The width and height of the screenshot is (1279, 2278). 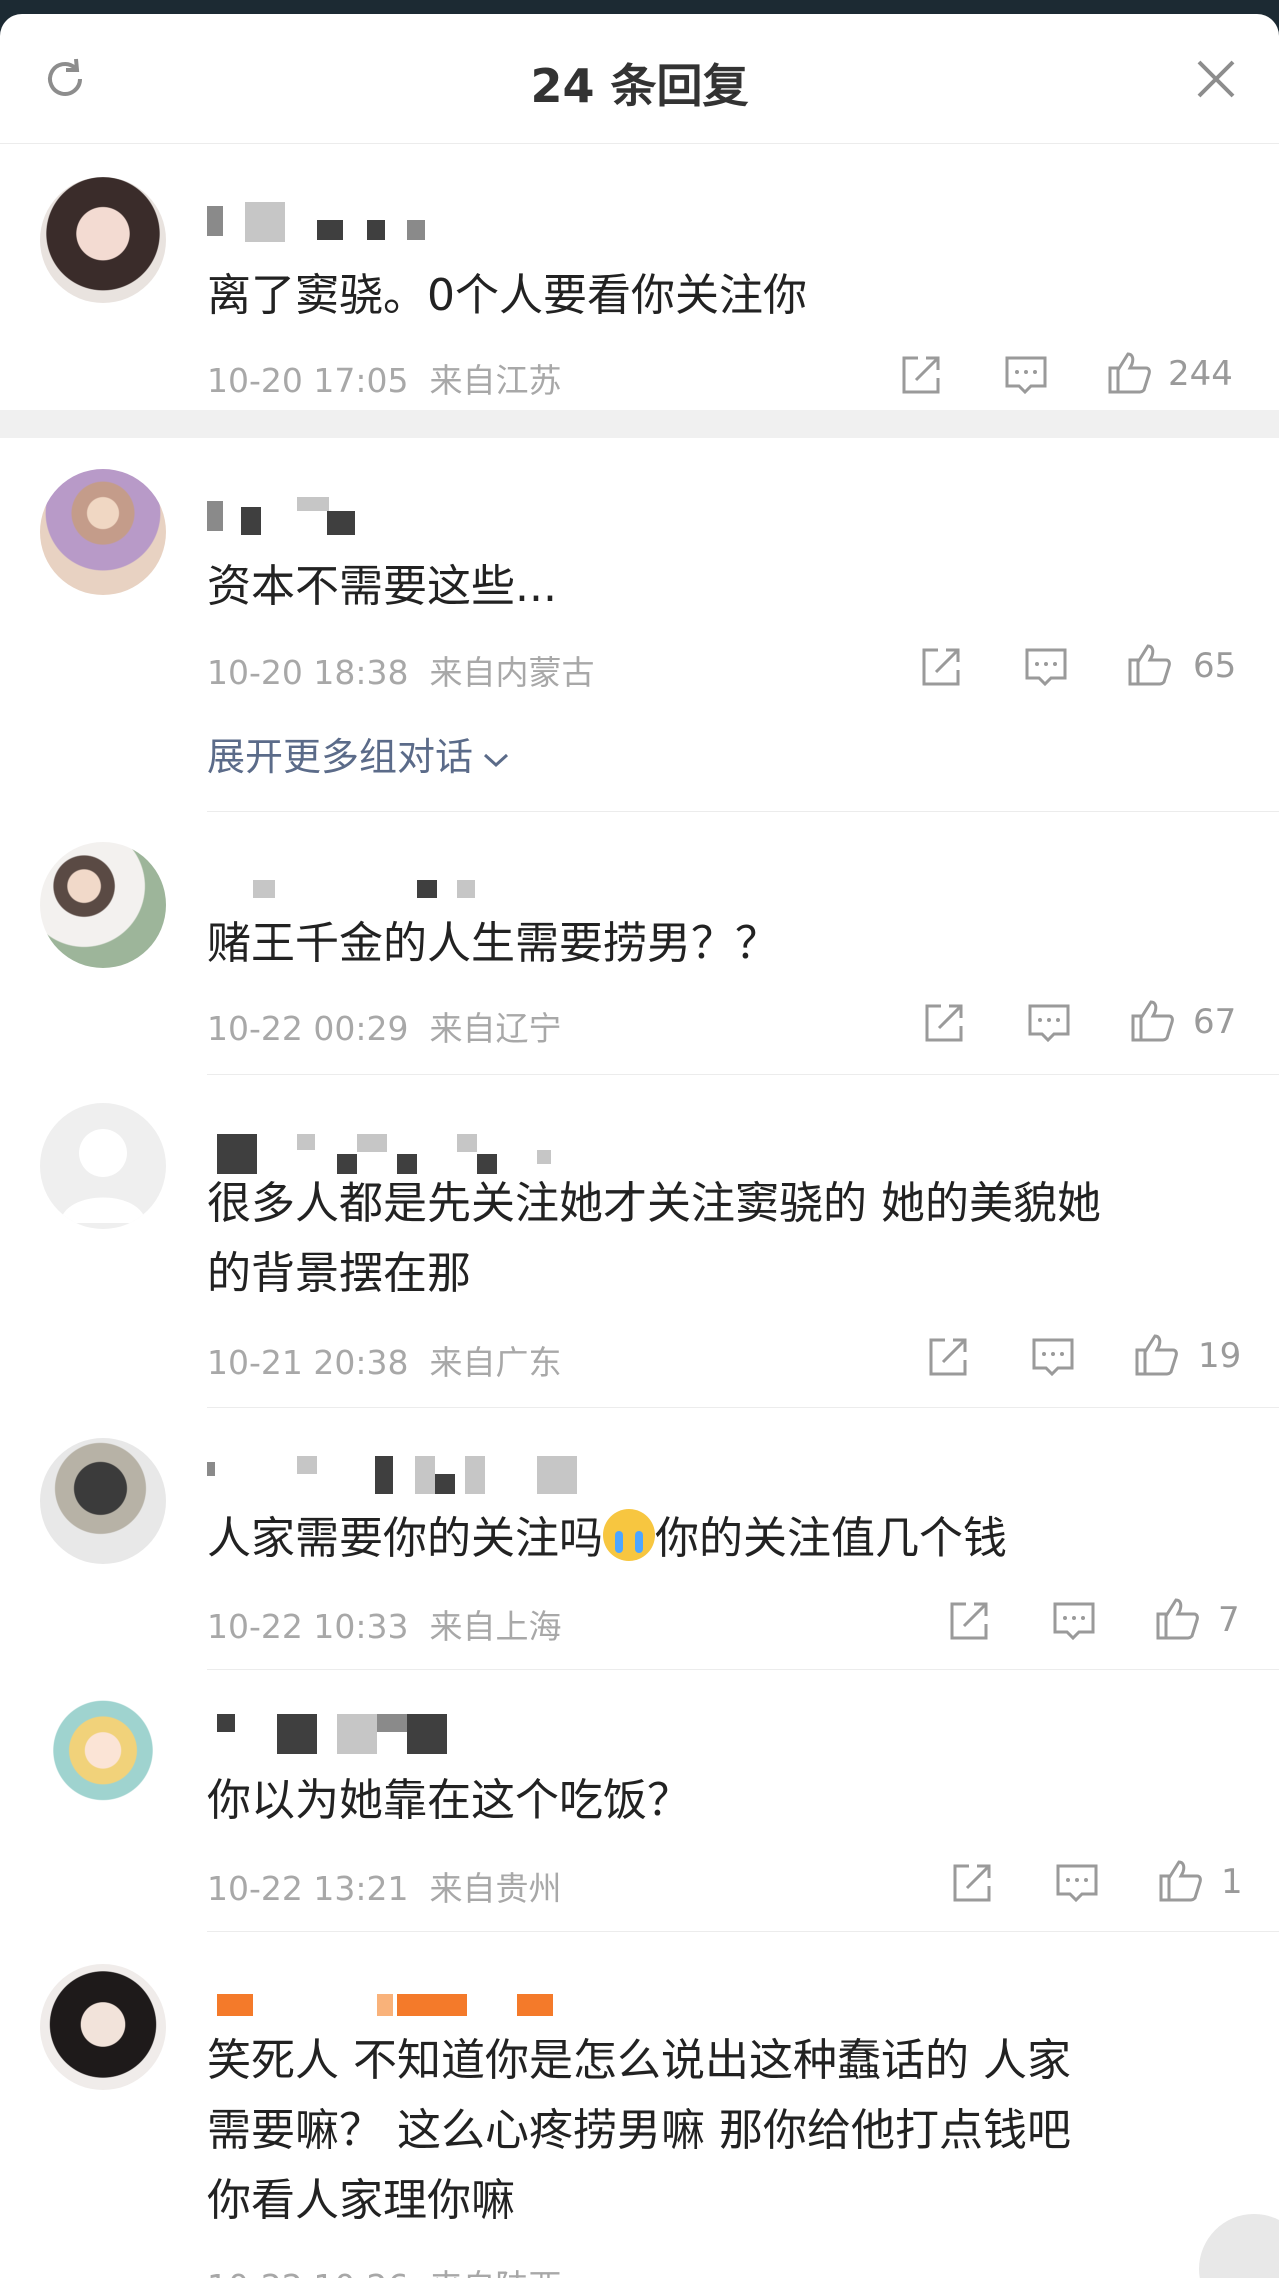 I want to click on chevron-down-icon, so click(x=496, y=760).